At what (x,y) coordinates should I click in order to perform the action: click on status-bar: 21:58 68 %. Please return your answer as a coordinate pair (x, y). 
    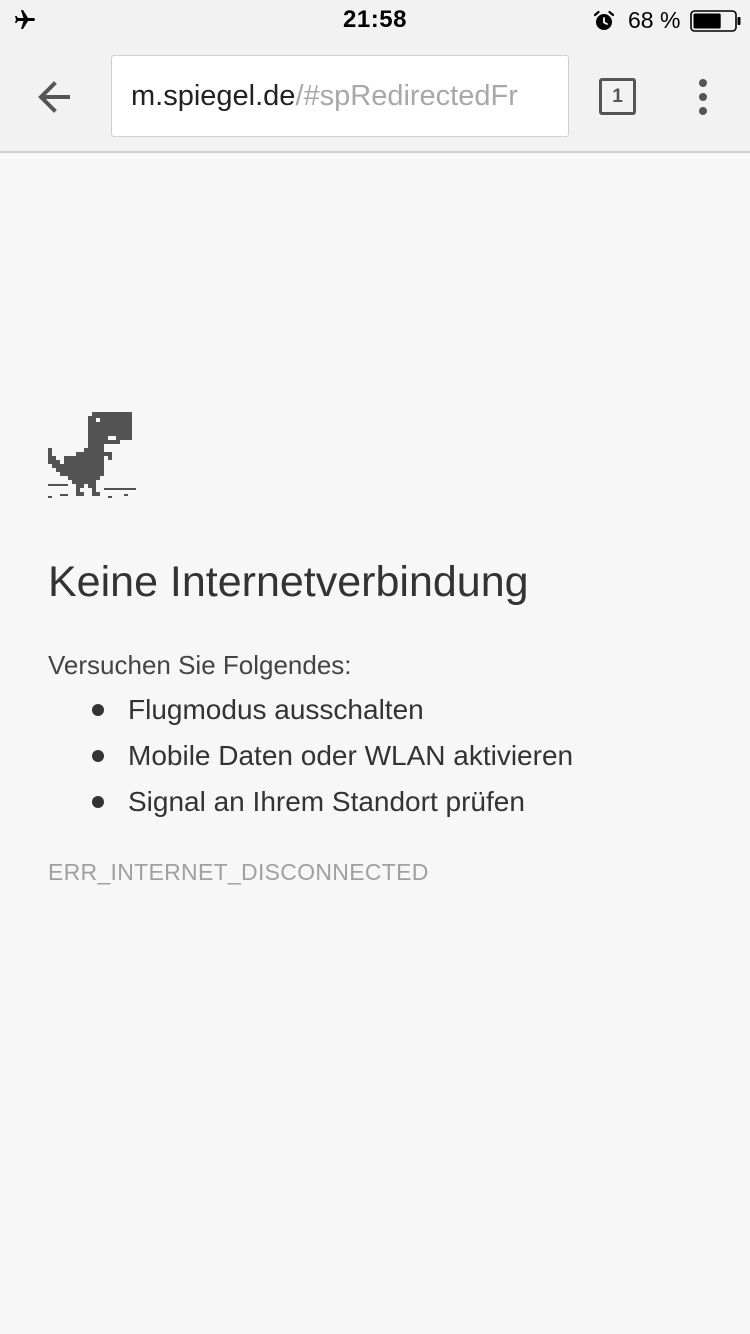
    Looking at the image, I should click on (375, 20).